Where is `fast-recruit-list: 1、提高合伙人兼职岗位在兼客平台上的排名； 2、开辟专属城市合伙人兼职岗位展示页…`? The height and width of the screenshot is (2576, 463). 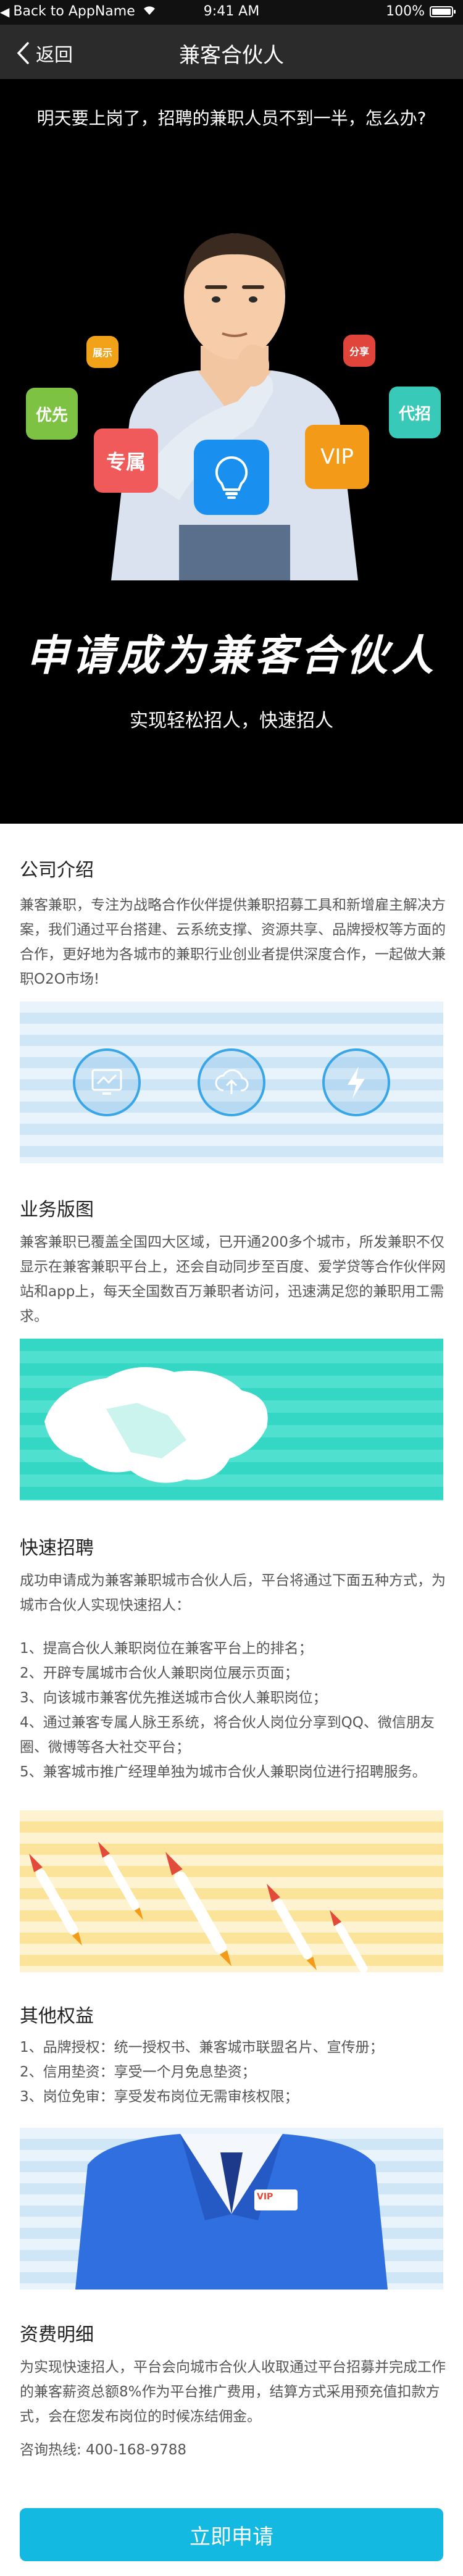 fast-recruit-list: 1、提高合伙人兼职岗位在兼客平台上的排名； 2、开辟专属城市合伙人兼职岗位展示页… is located at coordinates (233, 1710).